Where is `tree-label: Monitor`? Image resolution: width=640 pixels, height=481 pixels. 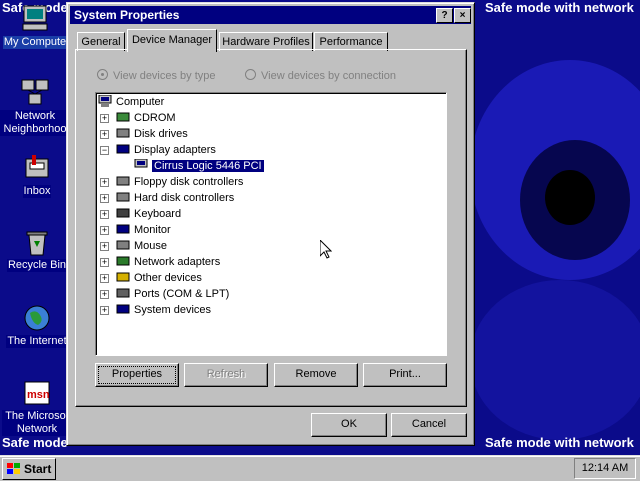 tree-label: Monitor is located at coordinates (152, 230).